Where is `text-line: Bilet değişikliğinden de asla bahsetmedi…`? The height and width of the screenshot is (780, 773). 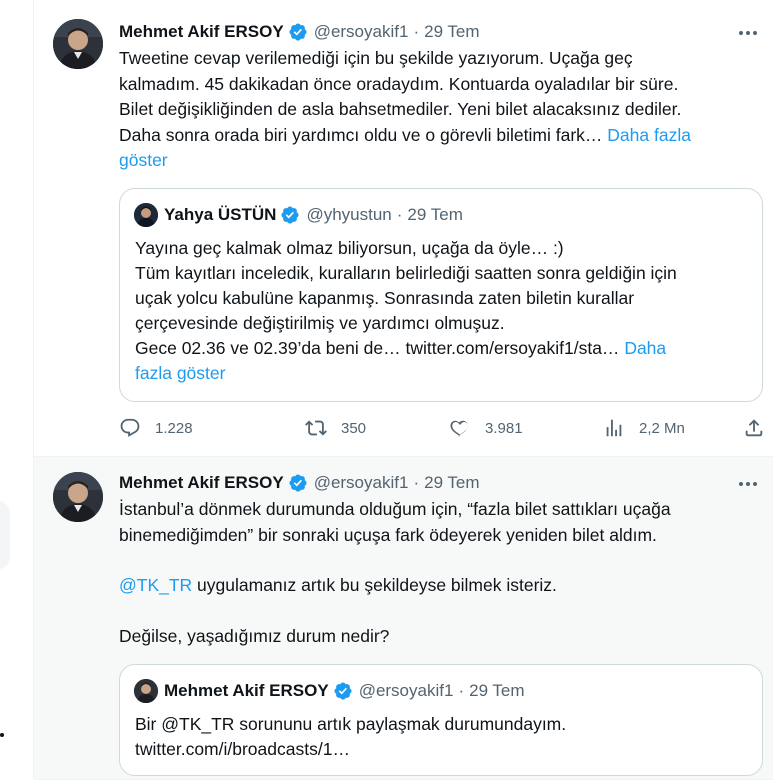
text-line: Bilet değişikliğinden de asla bahsetmedi… is located at coordinates (400, 109).